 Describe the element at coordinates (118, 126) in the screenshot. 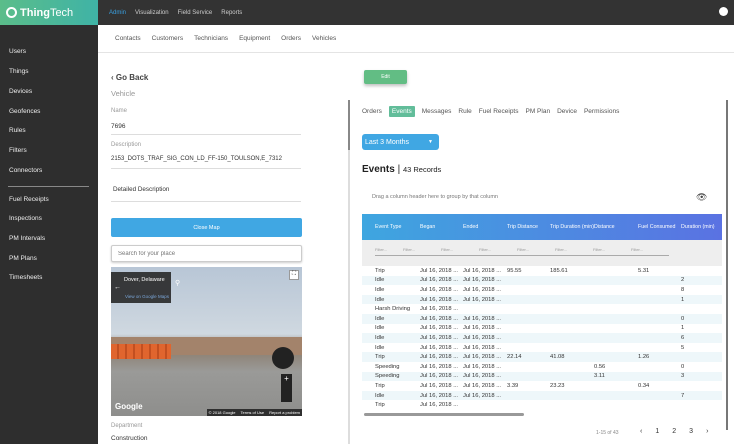

I see `name-field: 7696` at that location.